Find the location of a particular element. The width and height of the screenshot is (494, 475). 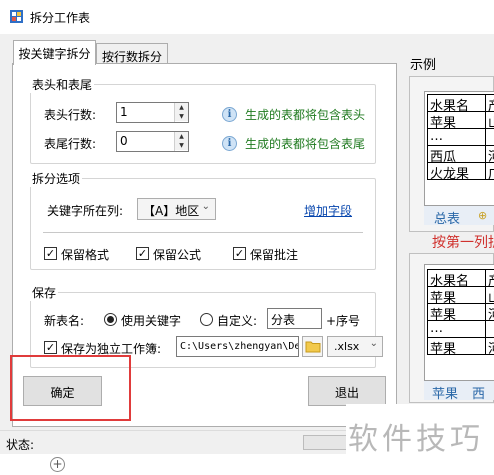

sheet-tab-total: 总表 is located at coordinates (447, 219).